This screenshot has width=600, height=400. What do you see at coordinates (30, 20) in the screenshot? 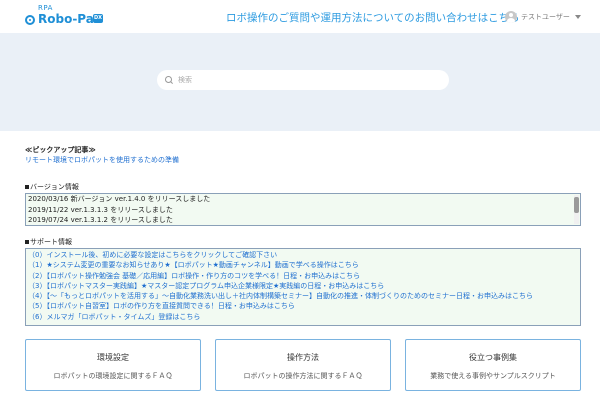
I see `logo-mark-icon` at bounding box center [30, 20].